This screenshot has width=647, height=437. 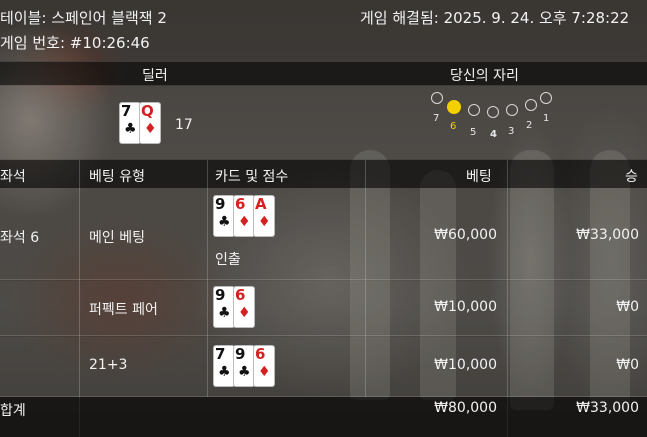 I want to click on table-name: 테이블: 스페인어 블랙잭 2, so click(x=83, y=18).